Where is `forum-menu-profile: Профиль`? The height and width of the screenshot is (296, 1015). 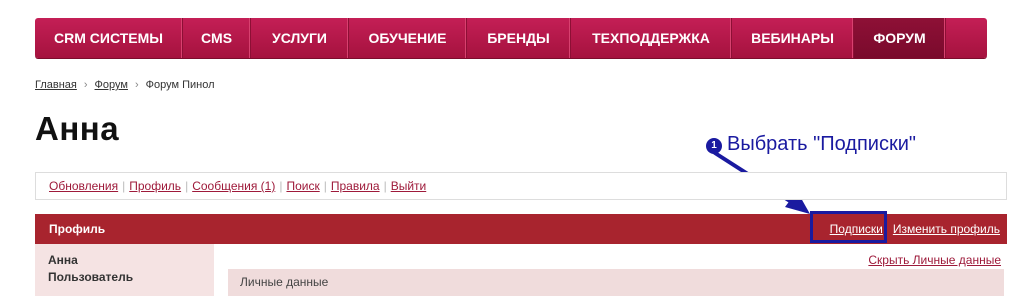
forum-menu-profile: Профиль is located at coordinates (155, 186).